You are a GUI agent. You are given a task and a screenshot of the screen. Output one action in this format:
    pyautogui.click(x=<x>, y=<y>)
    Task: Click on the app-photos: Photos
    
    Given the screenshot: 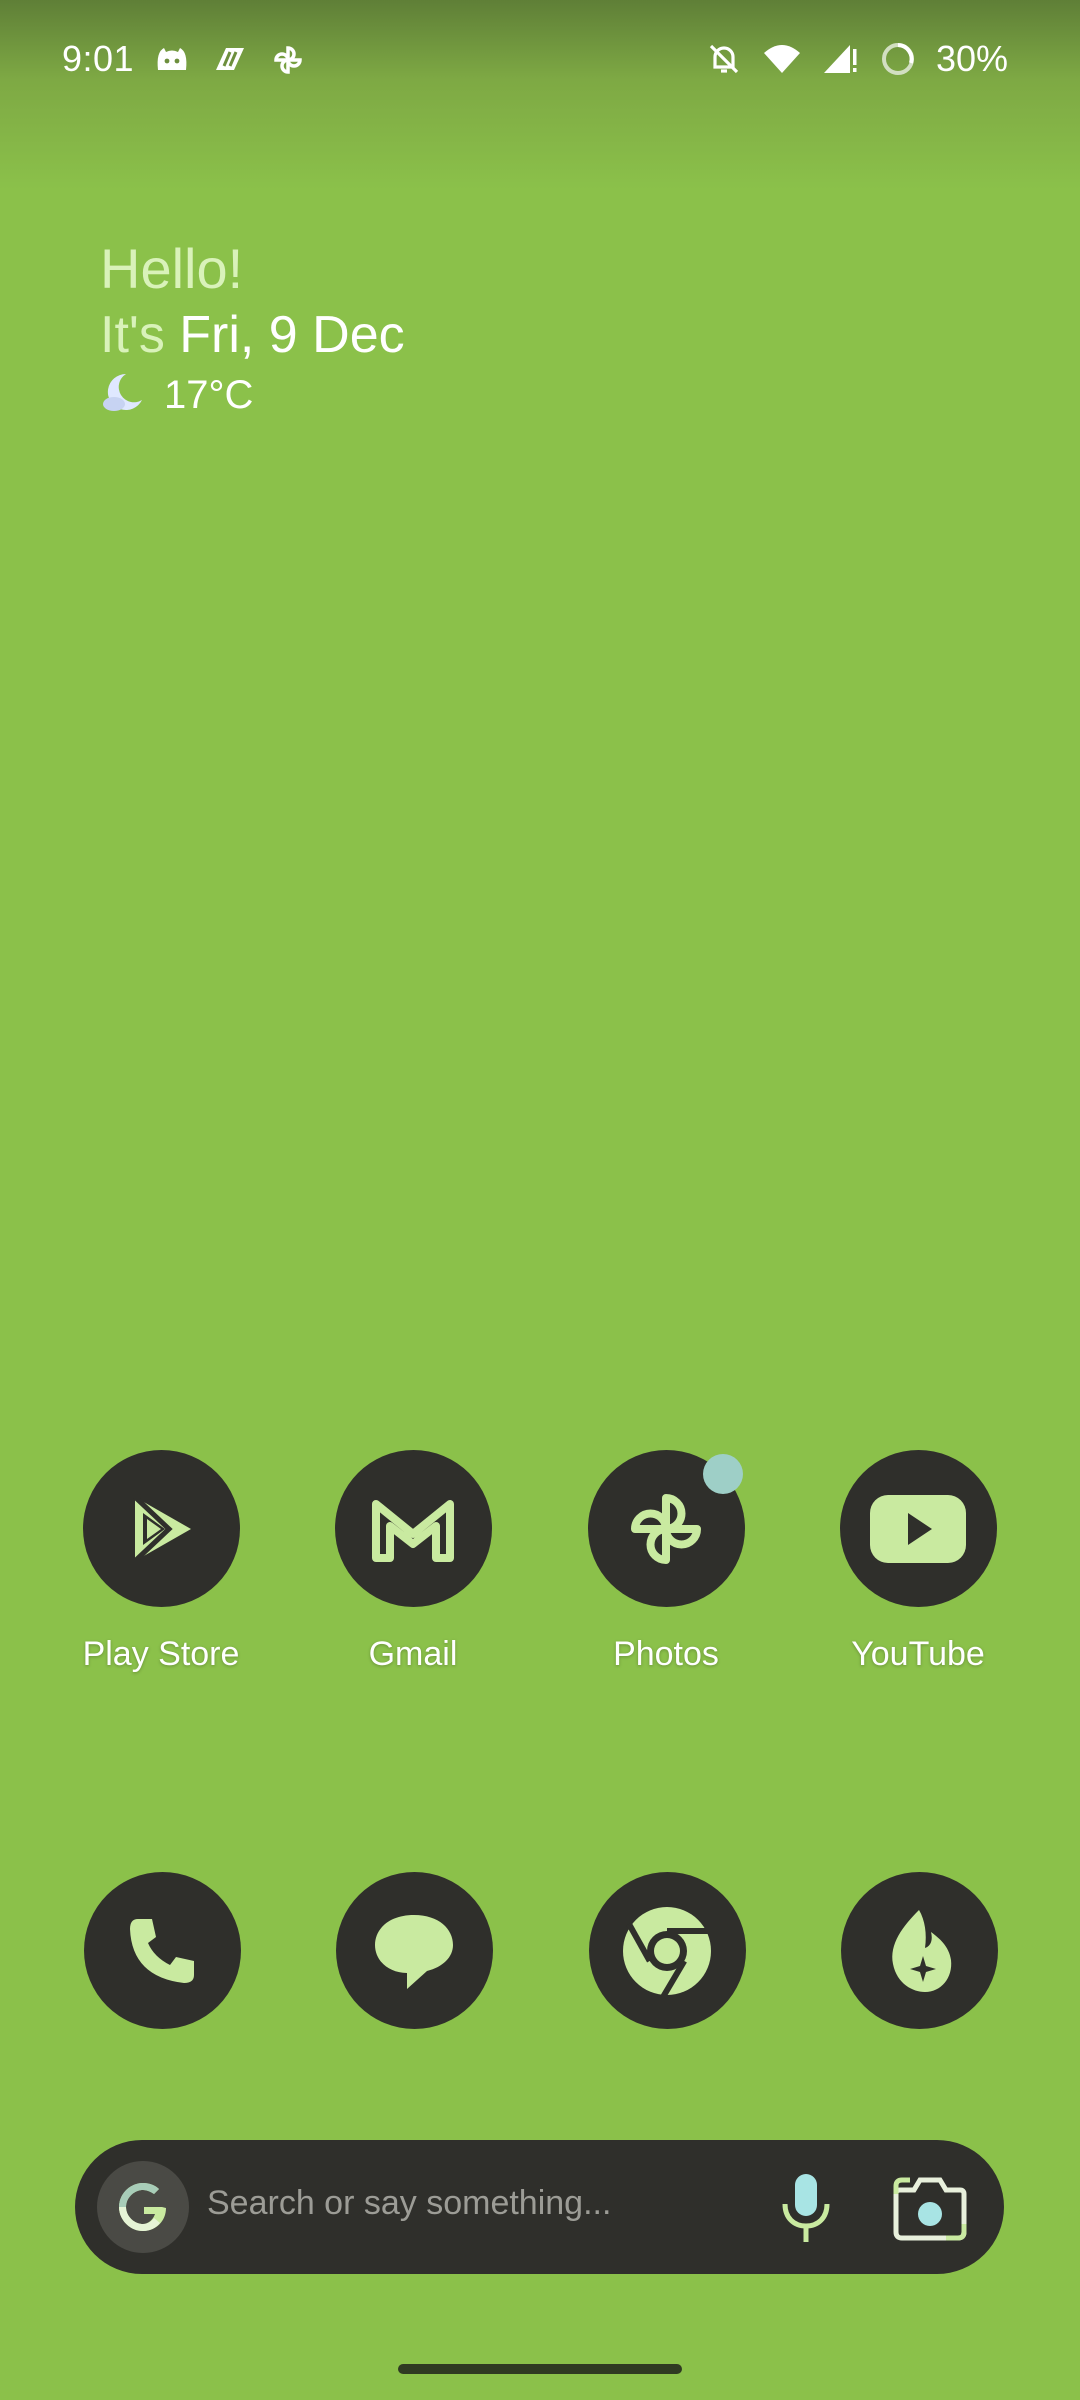 What is the action you would take?
    pyautogui.click(x=666, y=1562)
    